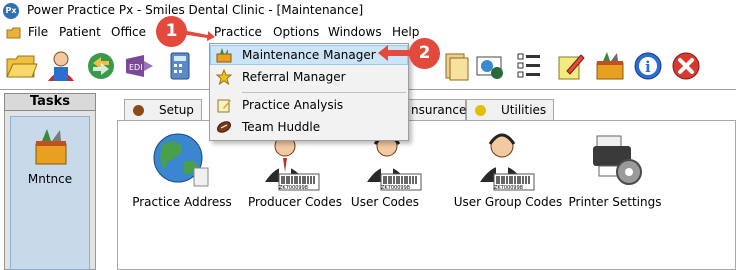 The image size is (736, 270). I want to click on svg-text: EDI, so click(136, 67).